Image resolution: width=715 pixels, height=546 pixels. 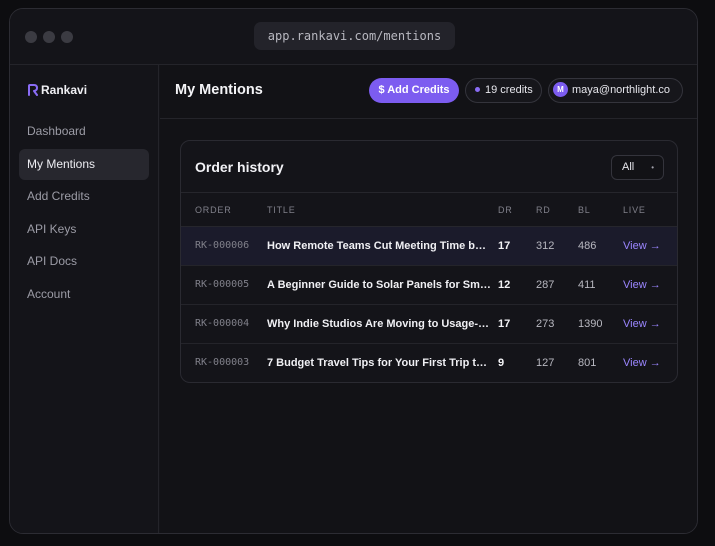 What do you see at coordinates (628, 167) in the screenshot?
I see `filter-value: All` at bounding box center [628, 167].